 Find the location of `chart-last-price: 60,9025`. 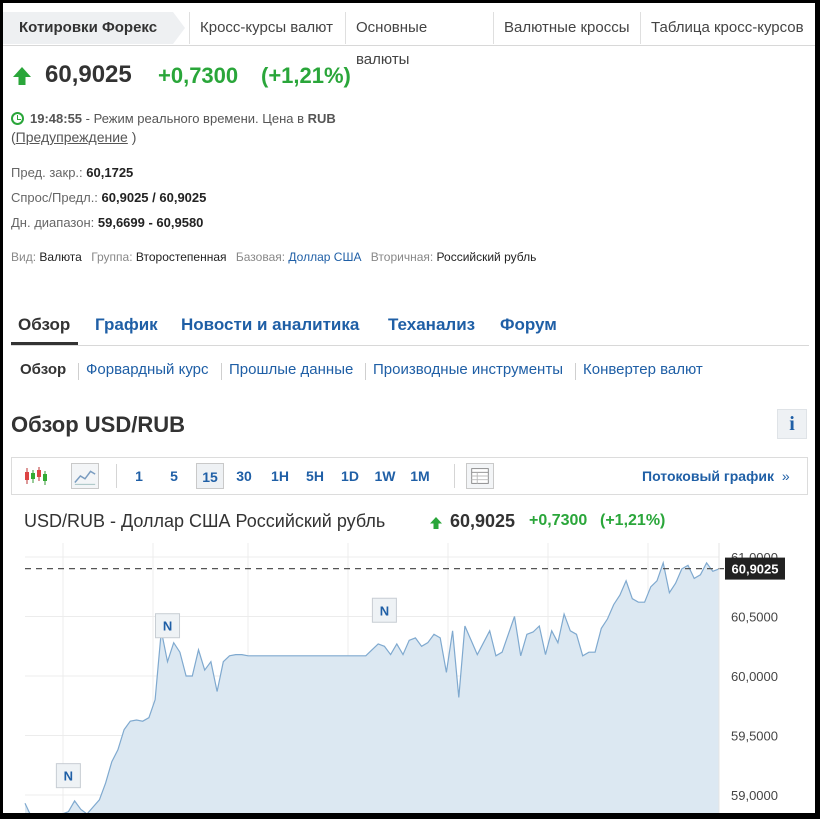

chart-last-price: 60,9025 is located at coordinates (483, 521).